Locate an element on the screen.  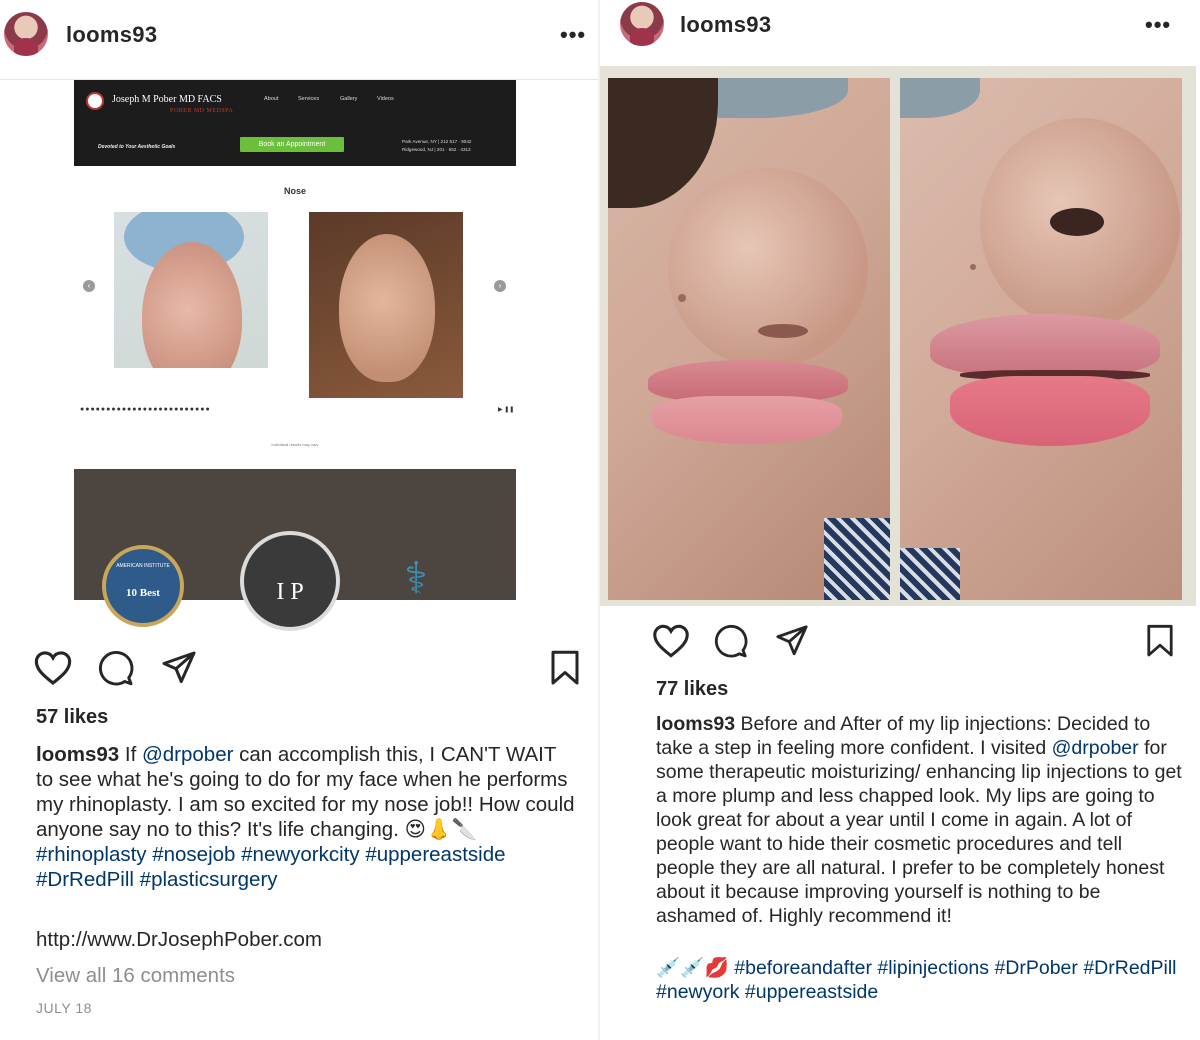
collar-before is located at coordinates (191, 383).